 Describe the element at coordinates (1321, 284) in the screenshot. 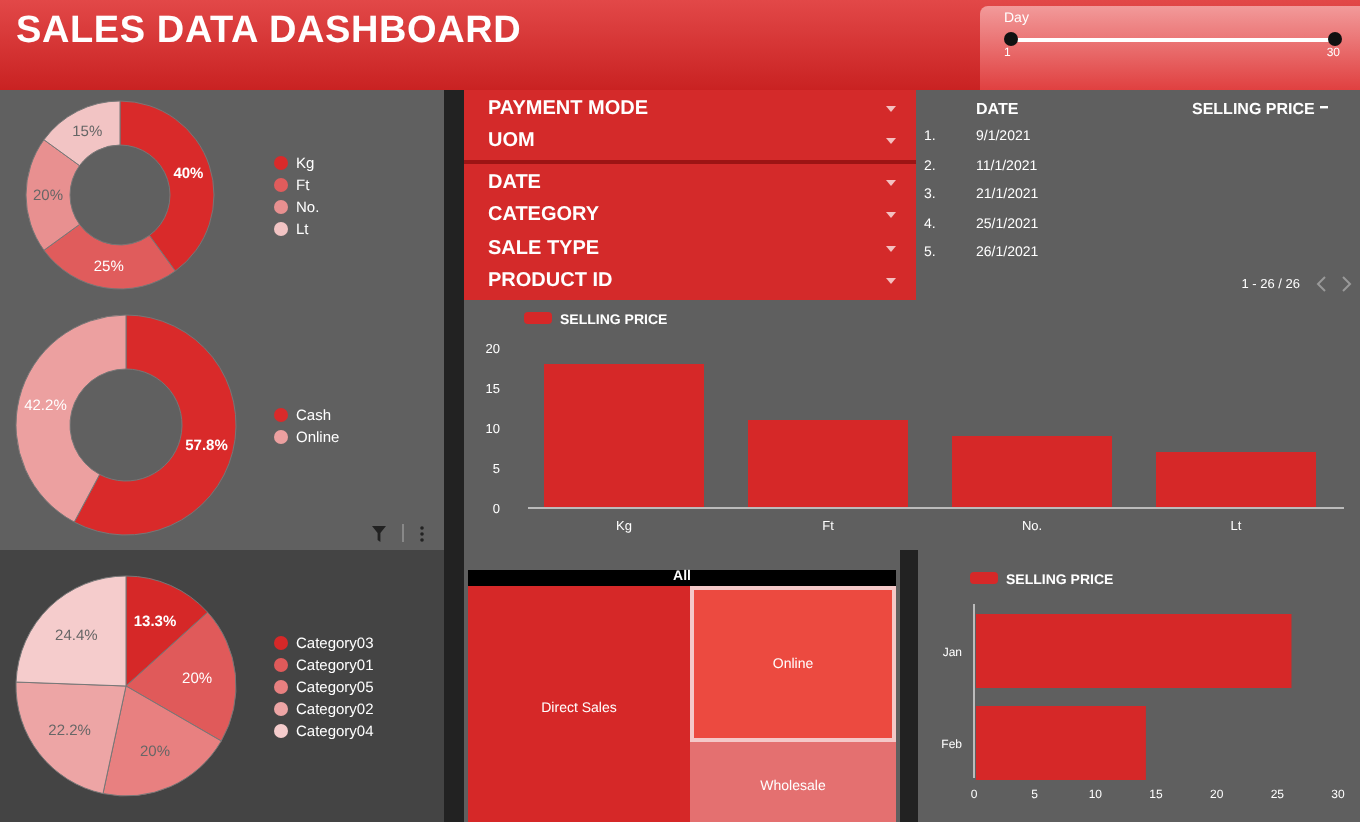

I see `previous-icon` at that location.